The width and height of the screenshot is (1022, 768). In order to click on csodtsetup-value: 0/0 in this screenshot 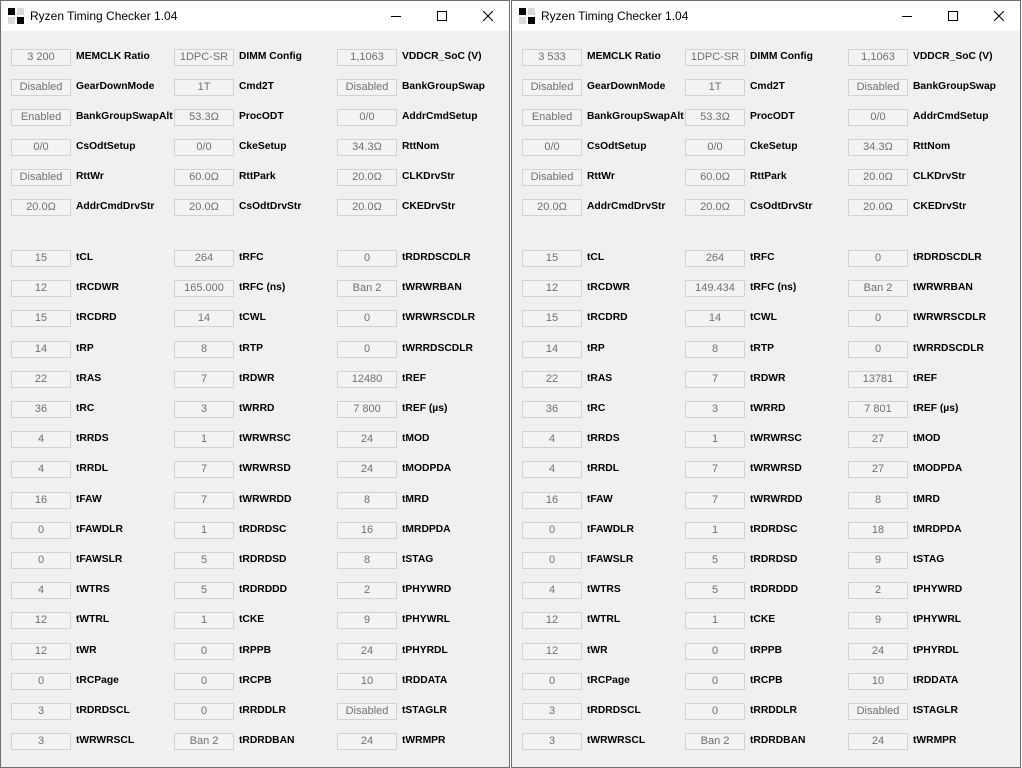, I will do `click(41, 147)`.